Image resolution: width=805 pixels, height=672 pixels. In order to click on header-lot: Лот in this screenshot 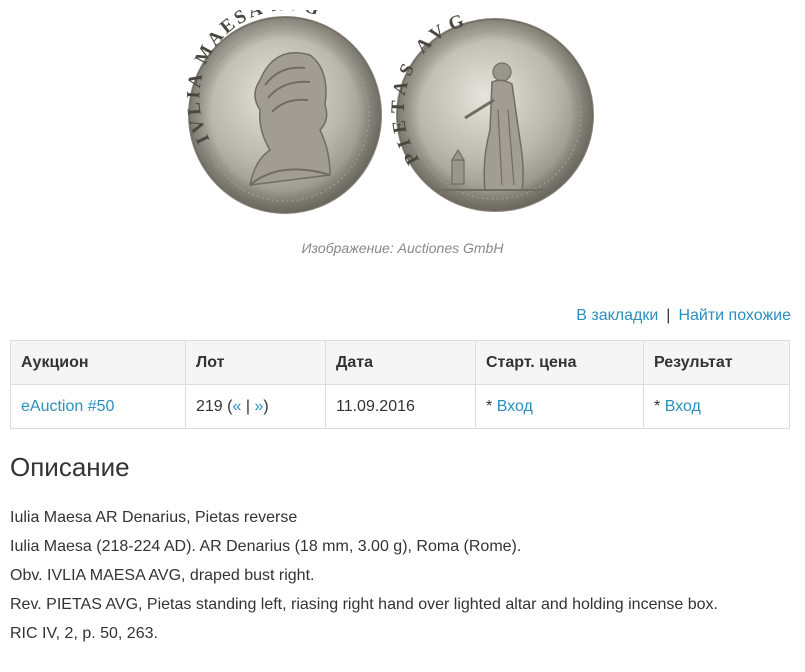, I will do `click(255, 362)`.